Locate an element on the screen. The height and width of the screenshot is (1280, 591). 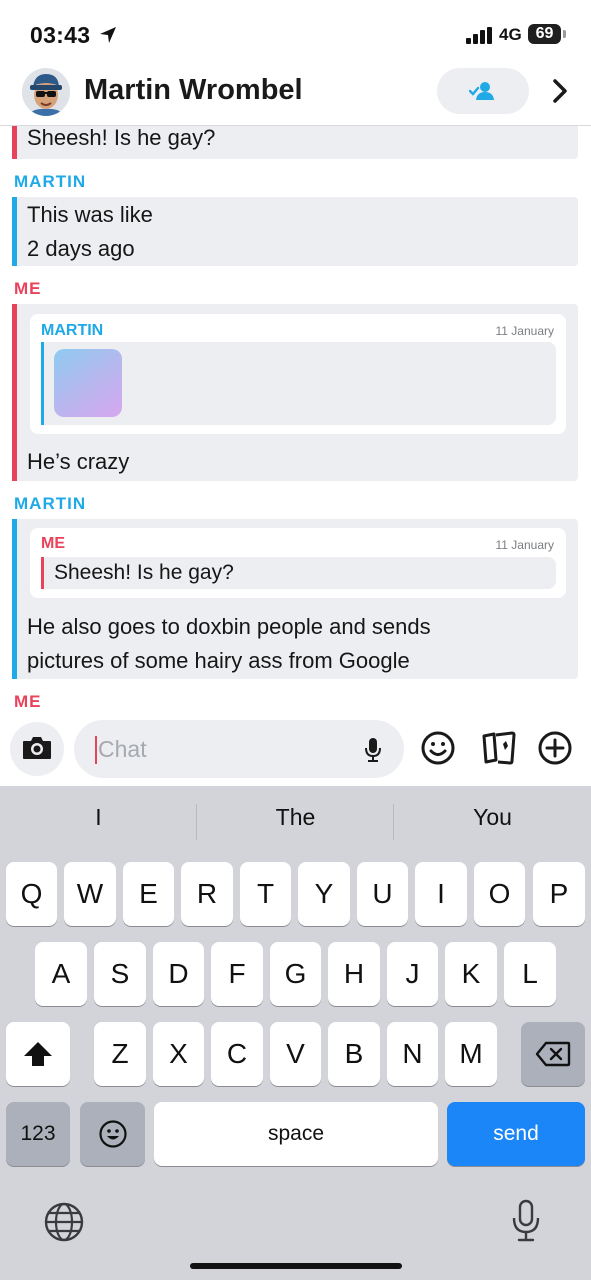
network-label: 4G is located at coordinates (510, 34).